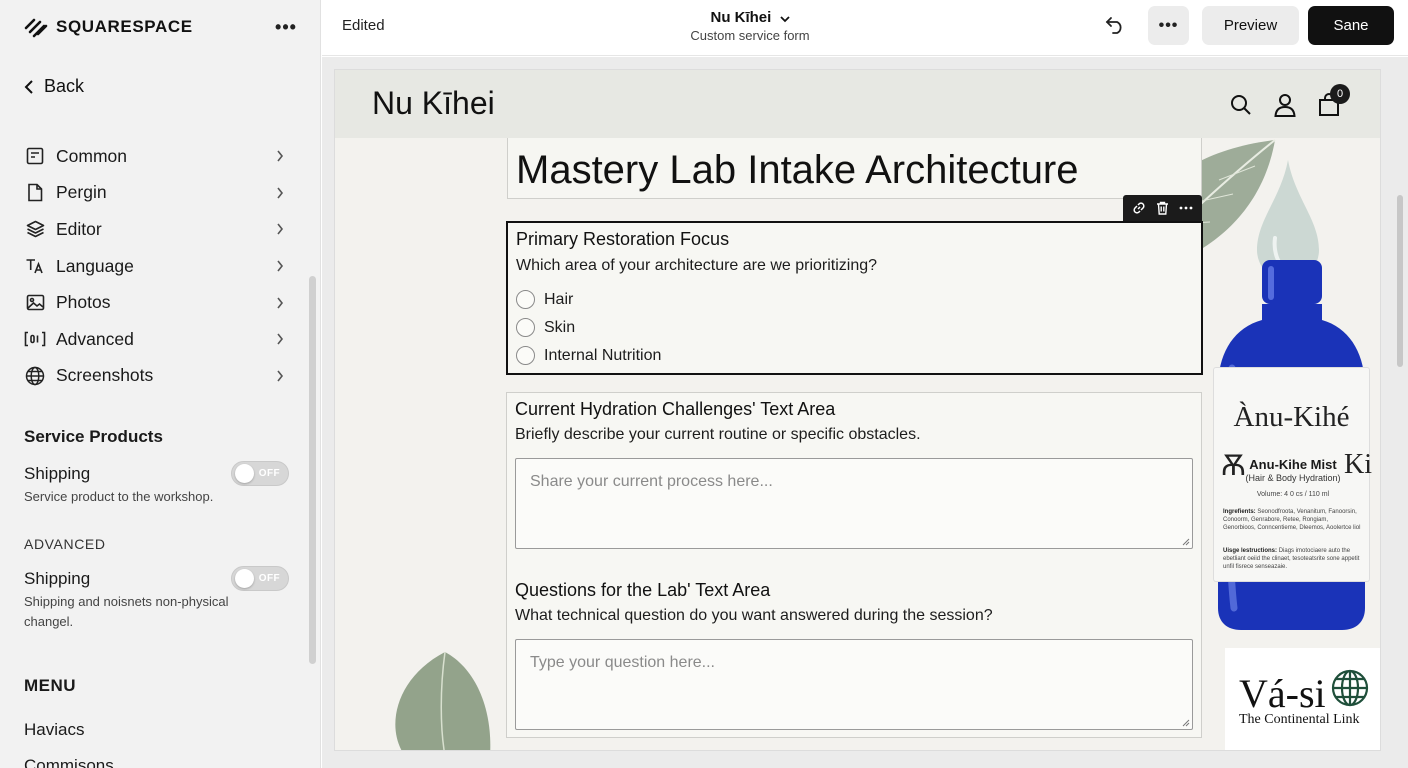 This screenshot has height=768, width=1408. What do you see at coordinates (155, 229) in the screenshot?
I see `sidebar-item-editor: Editor` at bounding box center [155, 229].